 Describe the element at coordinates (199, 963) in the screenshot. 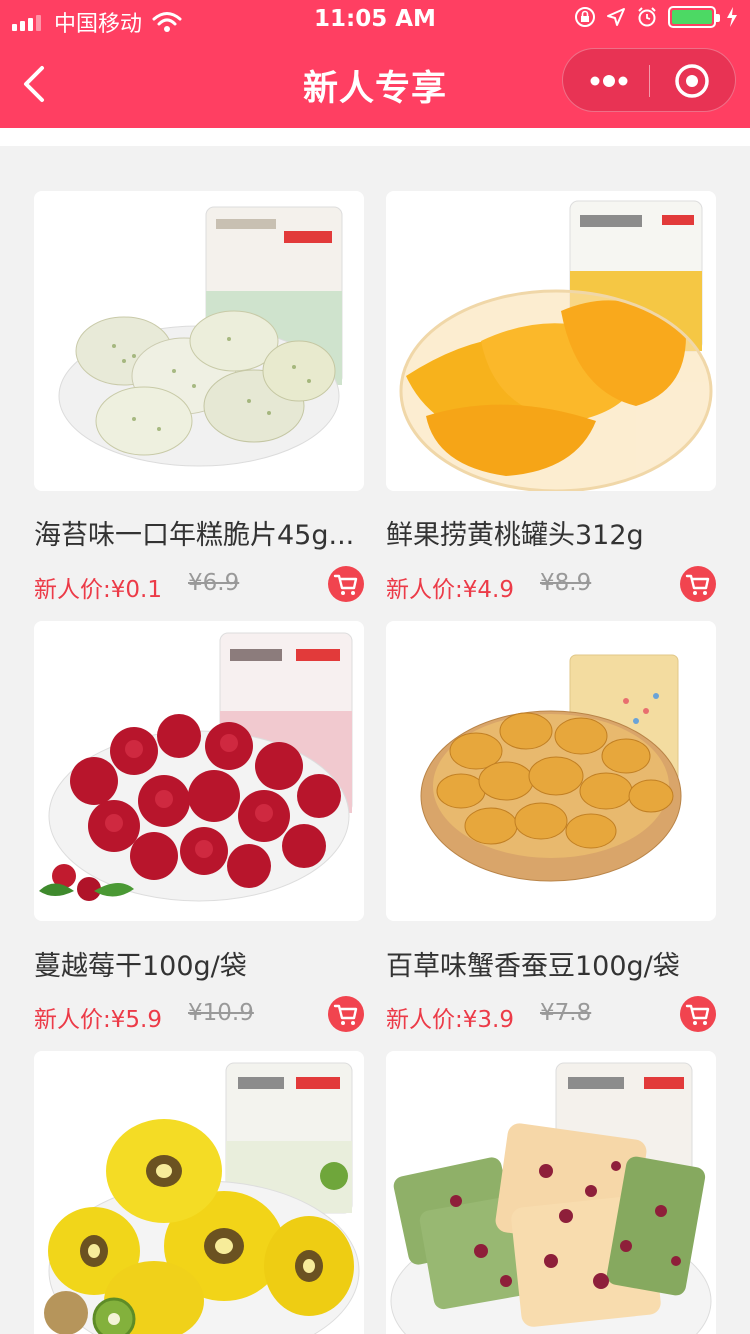

I see `product-name: 蔓越莓干100g/袋` at that location.